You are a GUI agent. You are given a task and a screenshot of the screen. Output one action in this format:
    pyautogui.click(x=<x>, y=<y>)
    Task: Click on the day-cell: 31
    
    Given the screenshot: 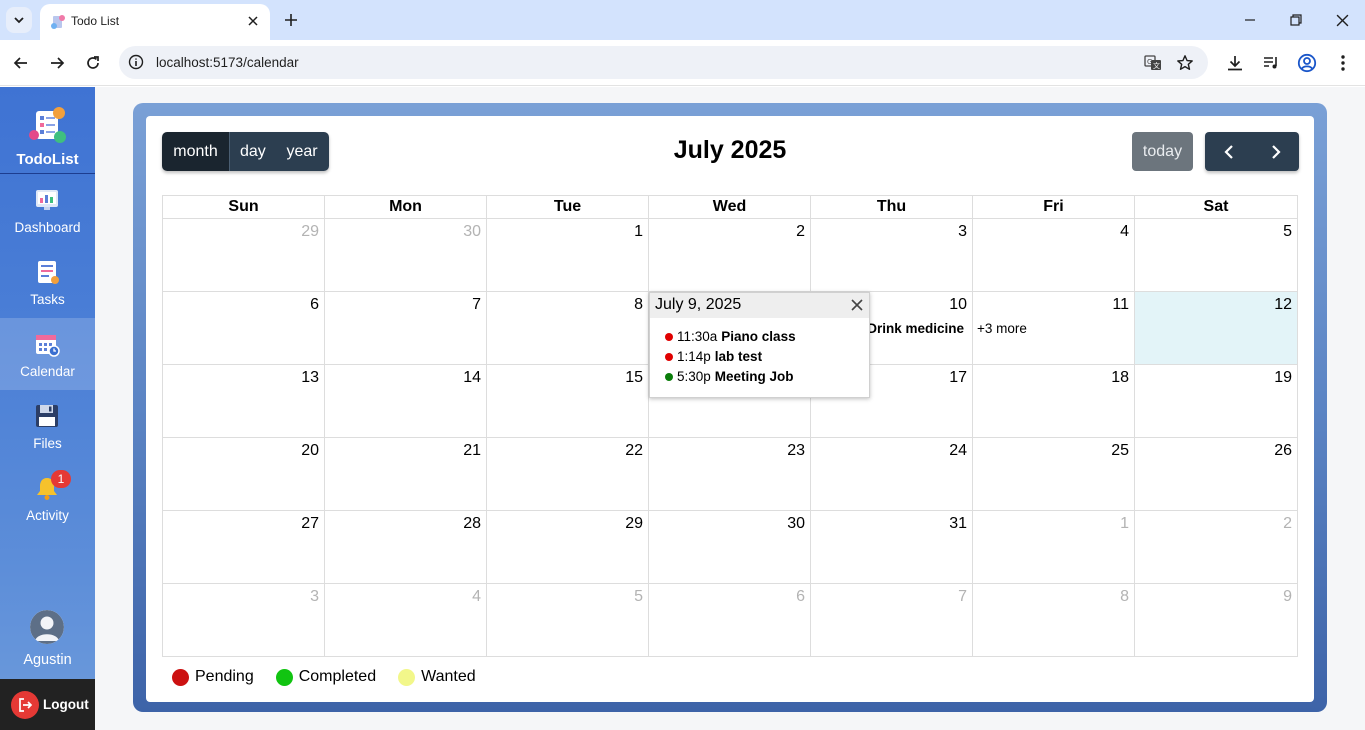 What is the action you would take?
    pyautogui.click(x=892, y=547)
    